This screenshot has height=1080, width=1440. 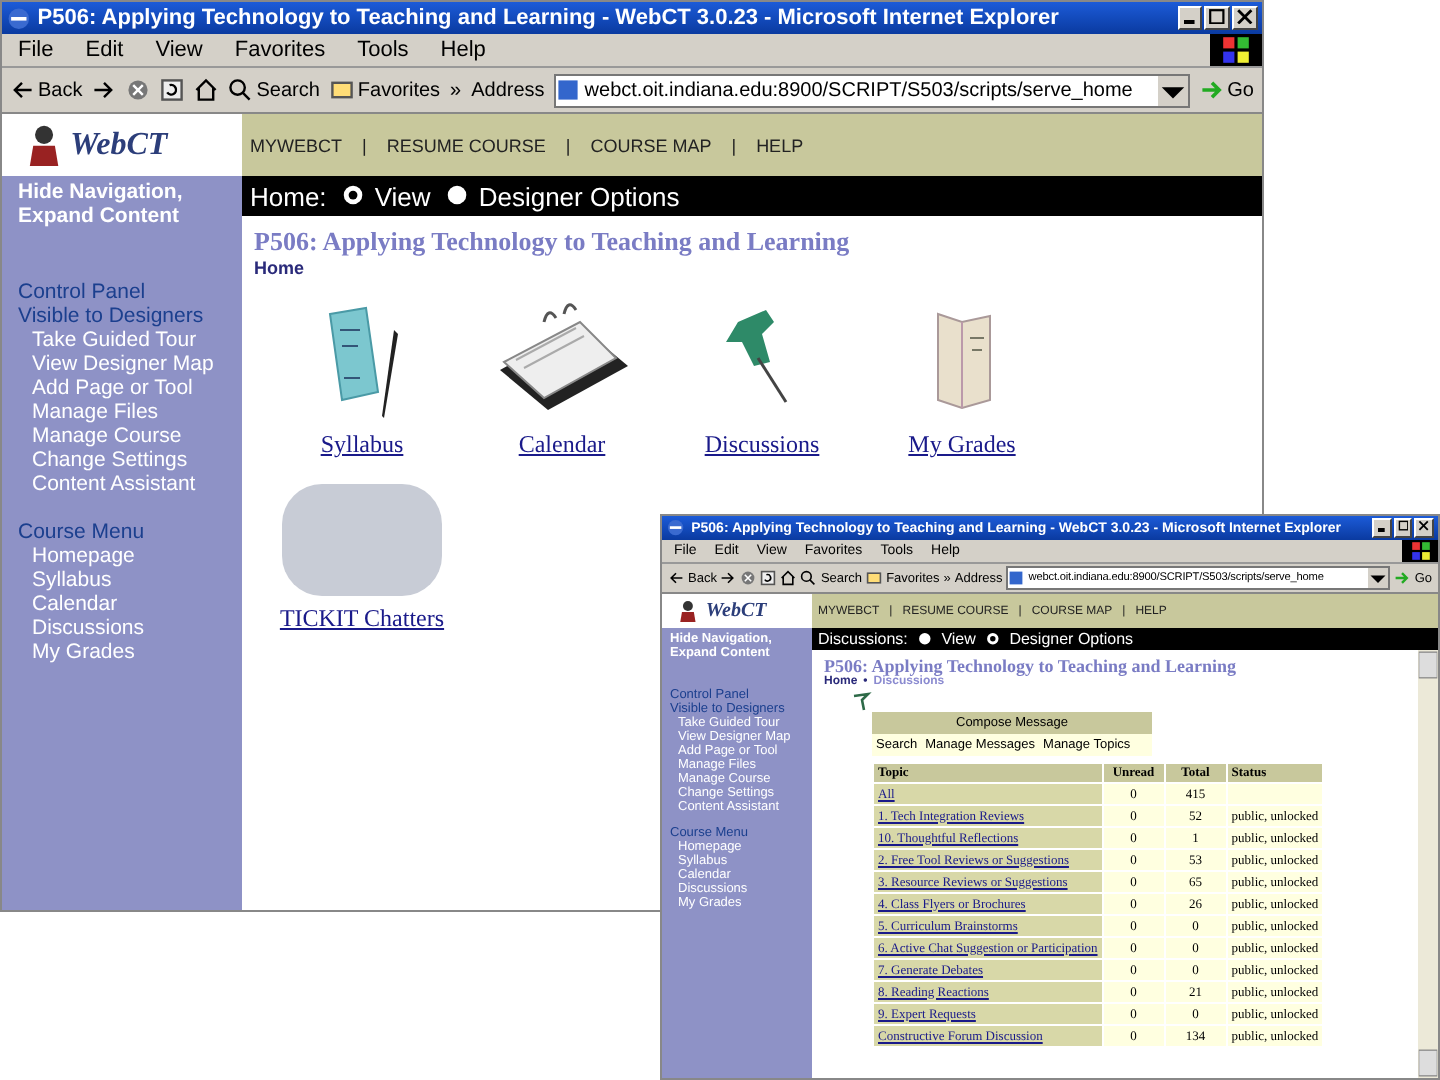 I want to click on breadcrumb-link: Home, so click(x=279, y=268).